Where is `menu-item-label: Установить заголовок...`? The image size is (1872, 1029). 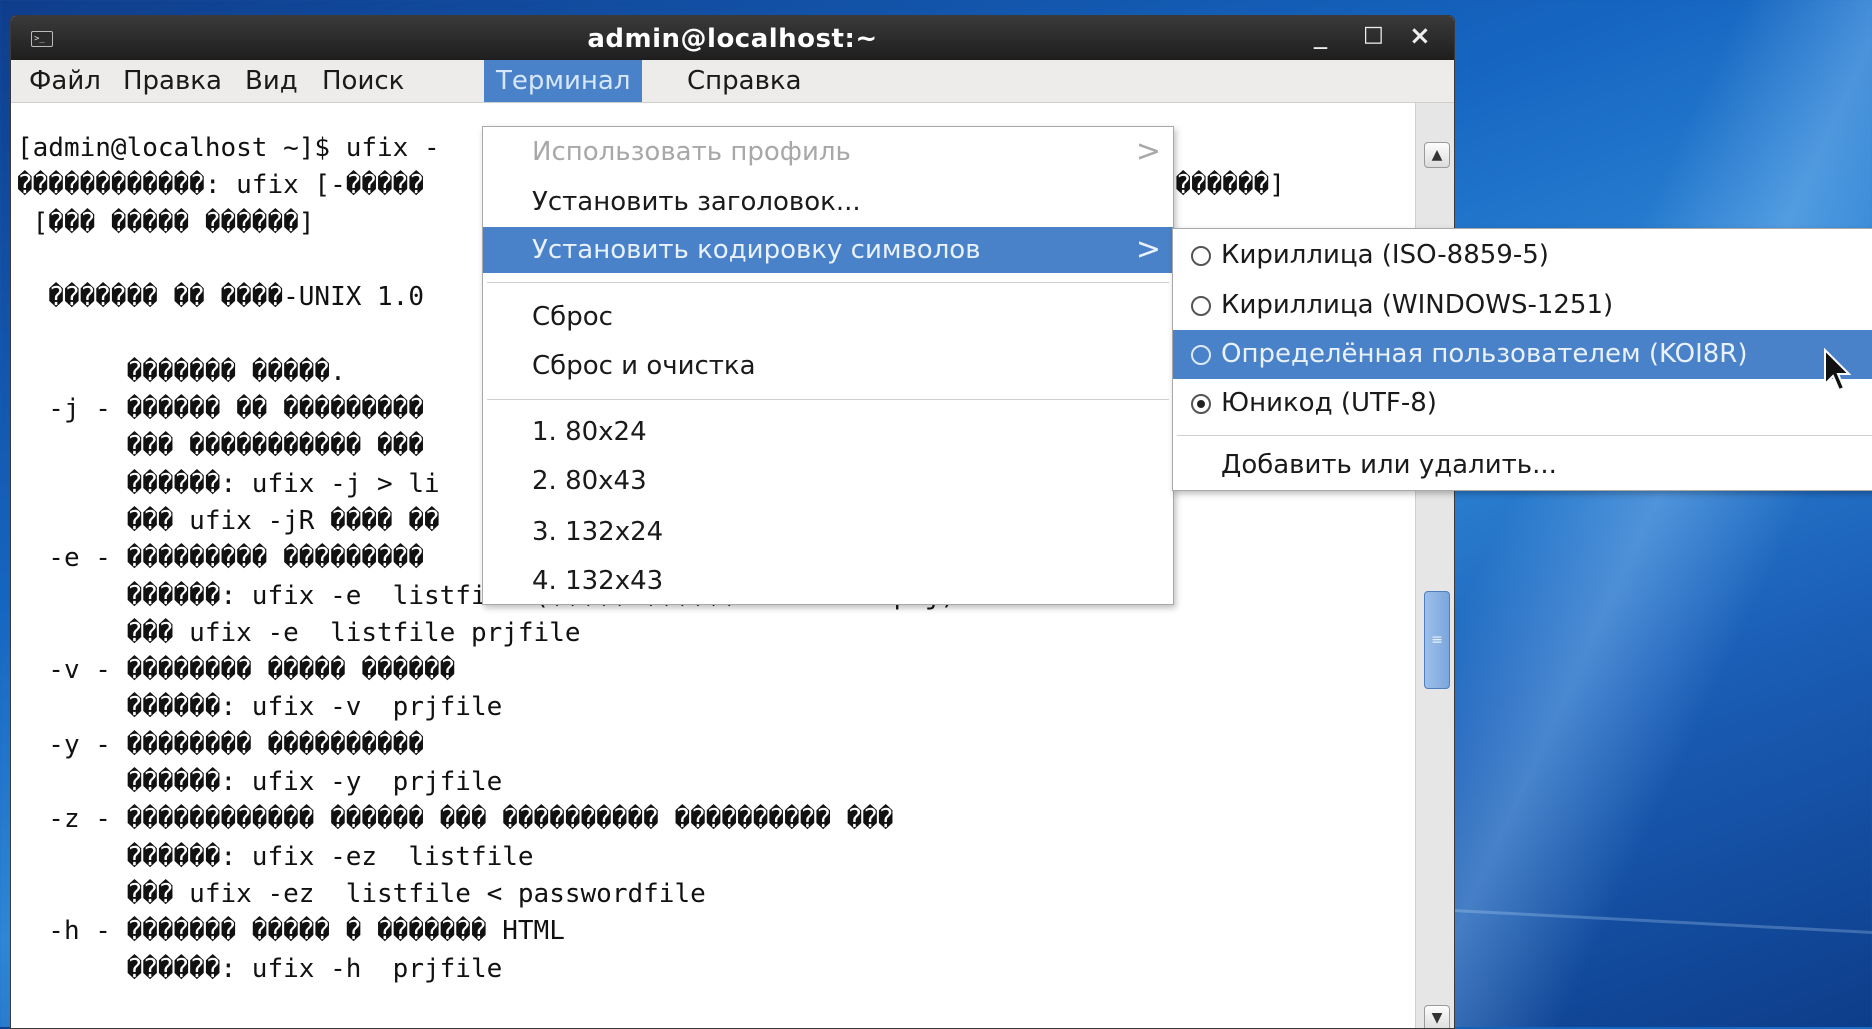
menu-item-label: Установить заголовок... is located at coordinates (696, 202).